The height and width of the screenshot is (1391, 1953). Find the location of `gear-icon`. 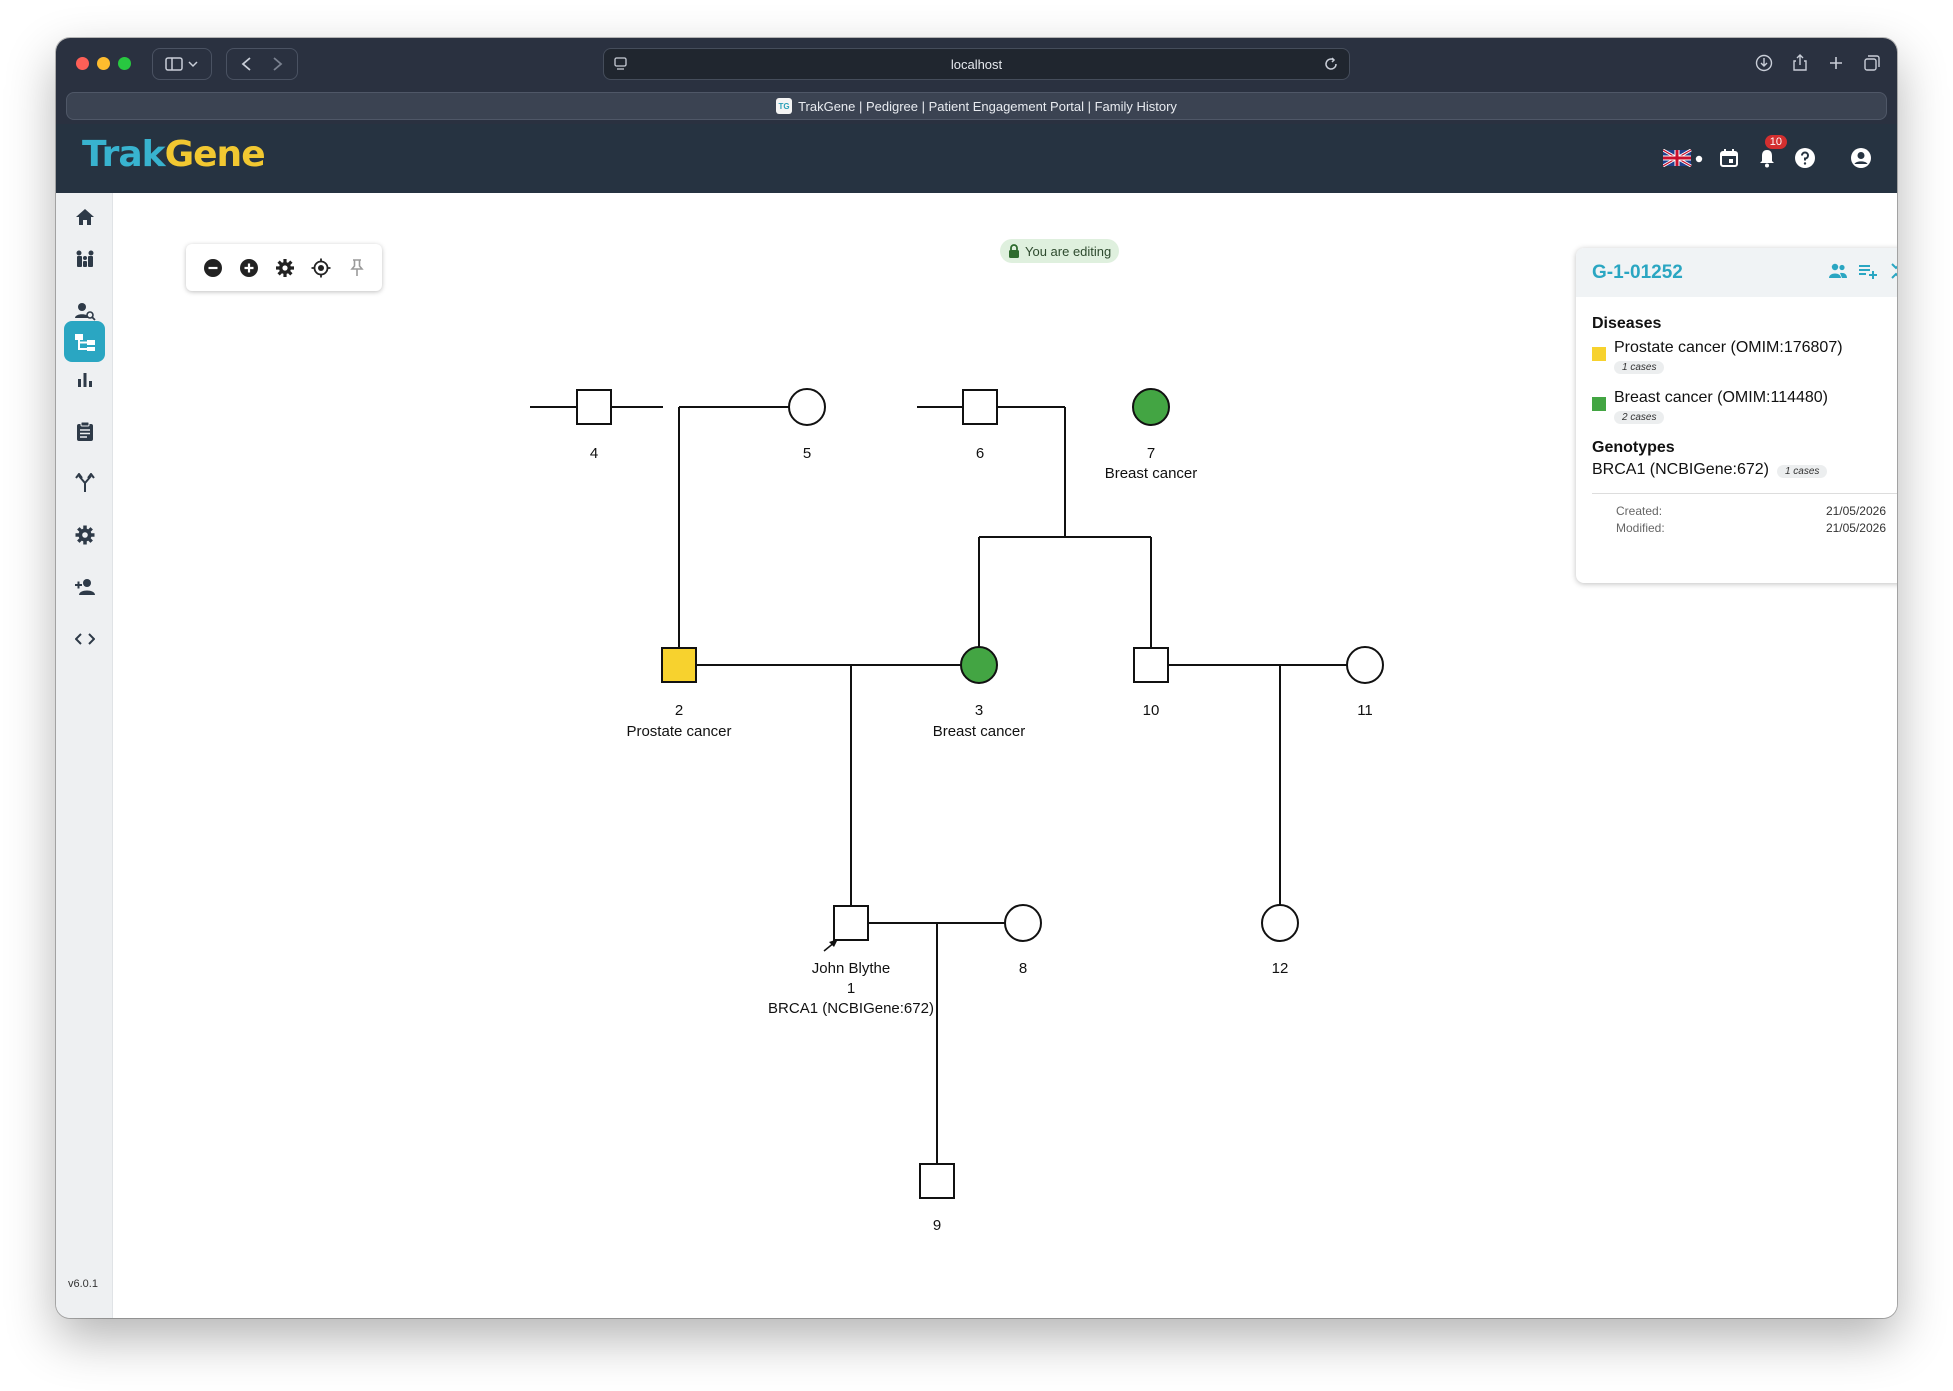

gear-icon is located at coordinates (84, 534).